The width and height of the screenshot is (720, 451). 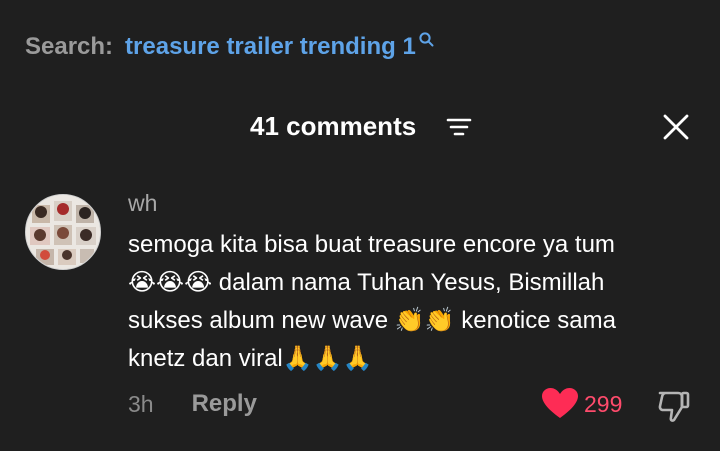 I want to click on avatar-collage-image, so click(x=63, y=232).